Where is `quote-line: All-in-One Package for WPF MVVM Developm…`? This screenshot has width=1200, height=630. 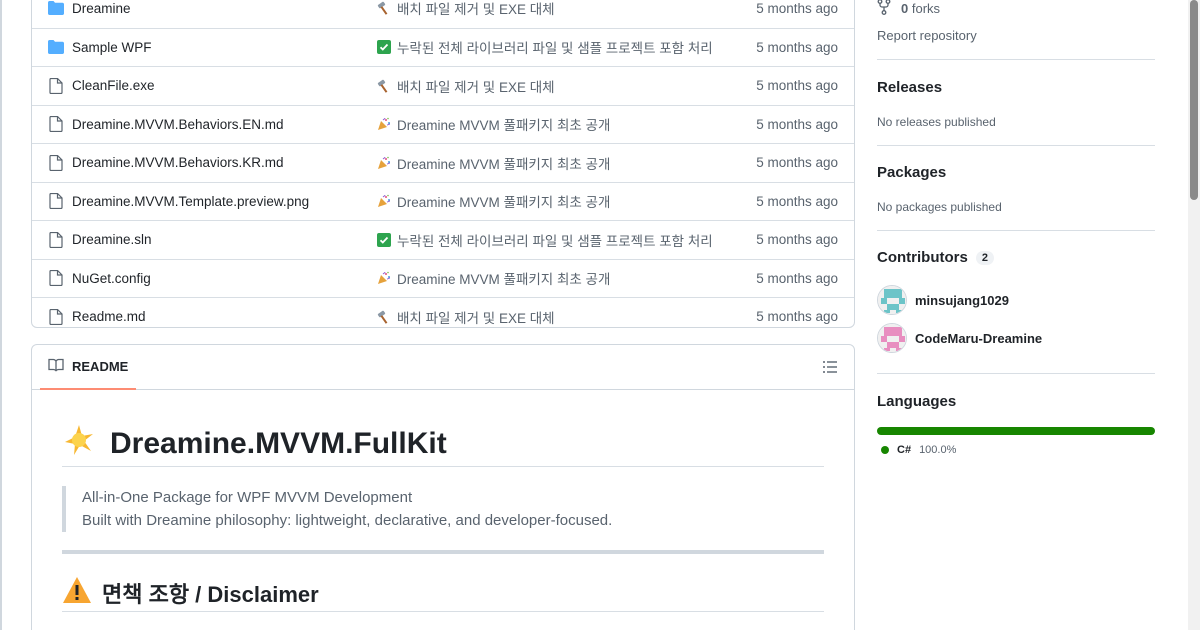 quote-line: All-in-One Package for WPF MVVM Developm… is located at coordinates (247, 497).